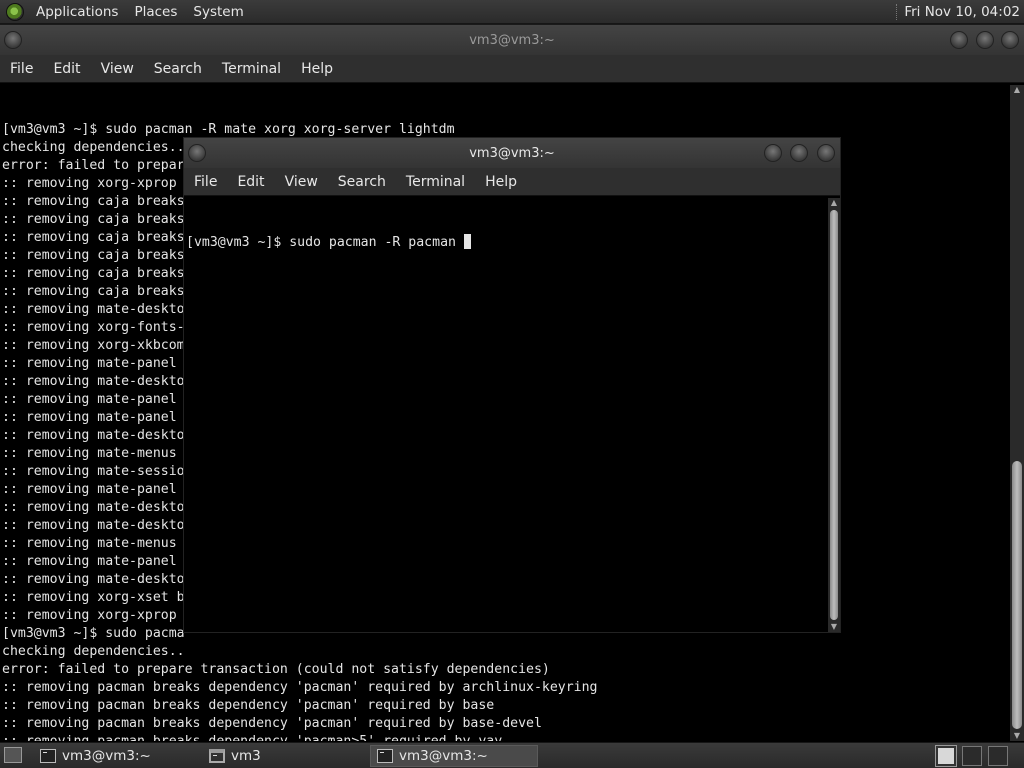 The width and height of the screenshot is (1024, 768). Describe the element at coordinates (217, 756) in the screenshot. I see `folder-icon` at that location.